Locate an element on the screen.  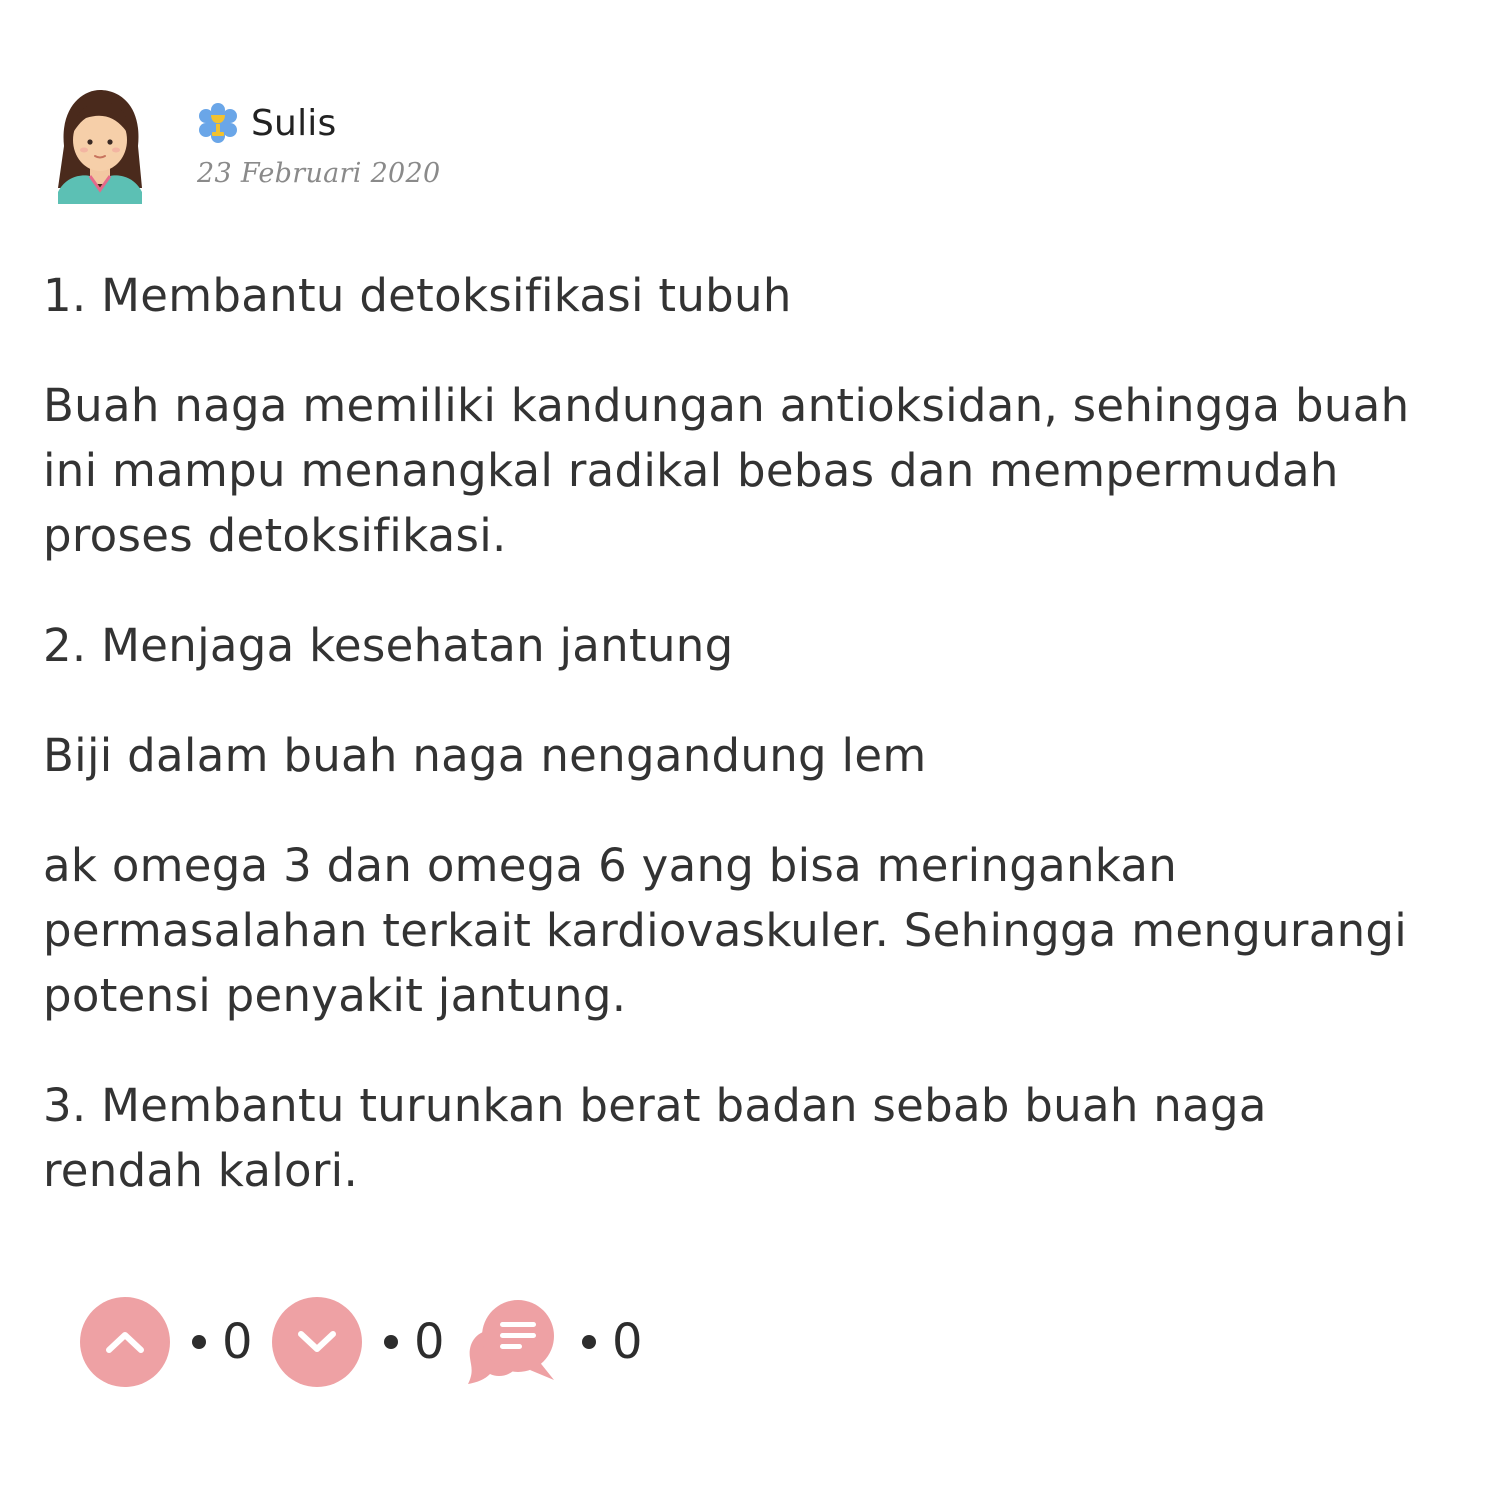
post-date: 23 Februari 2020 is located at coordinates (319, 173).